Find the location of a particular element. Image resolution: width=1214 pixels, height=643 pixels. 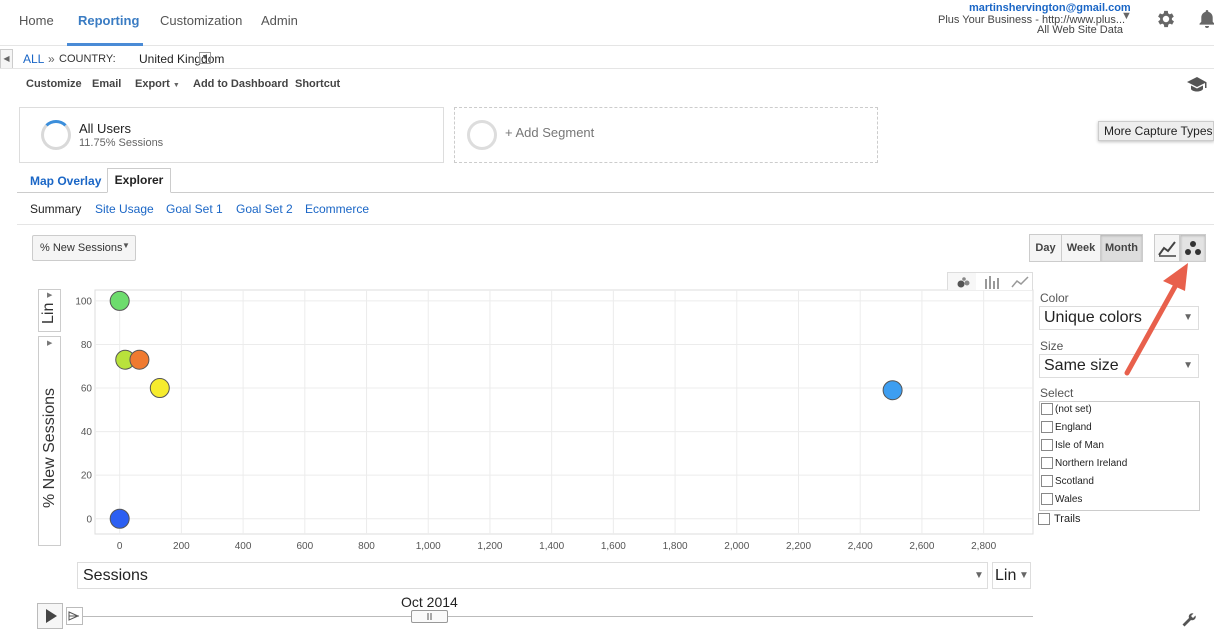

line-trend-icon is located at coordinates (1020, 282).